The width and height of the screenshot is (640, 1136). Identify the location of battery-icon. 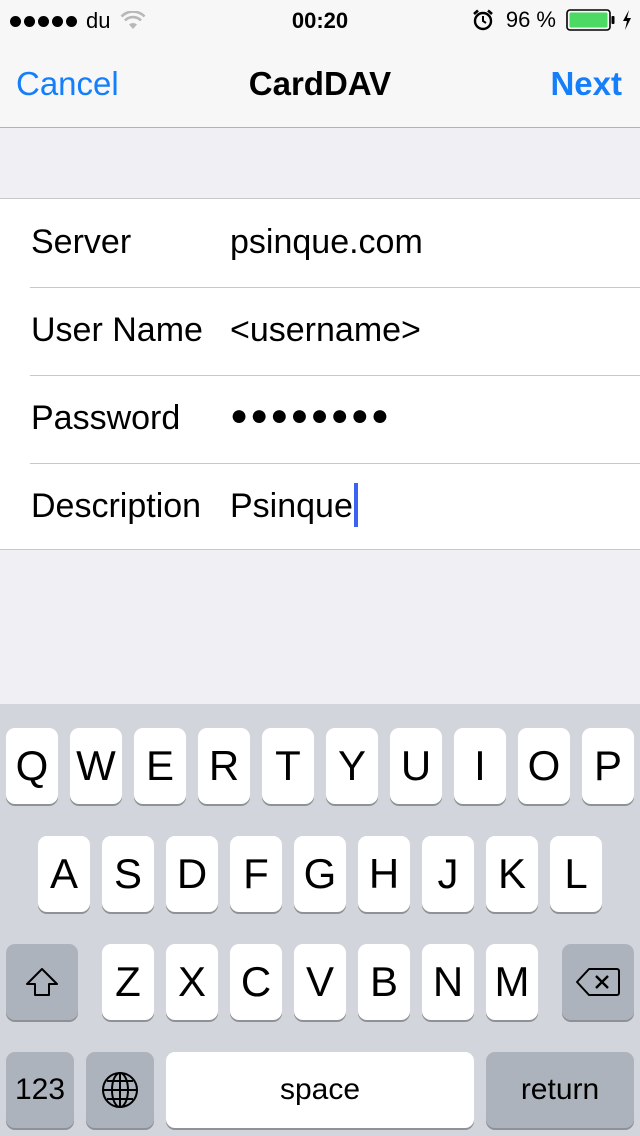
(590, 20).